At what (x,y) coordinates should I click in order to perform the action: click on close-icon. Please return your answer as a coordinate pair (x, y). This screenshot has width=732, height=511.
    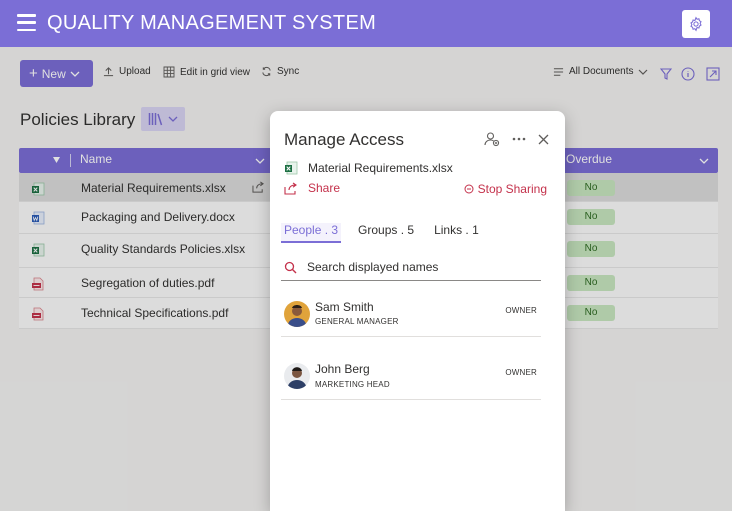
    Looking at the image, I should click on (543, 139).